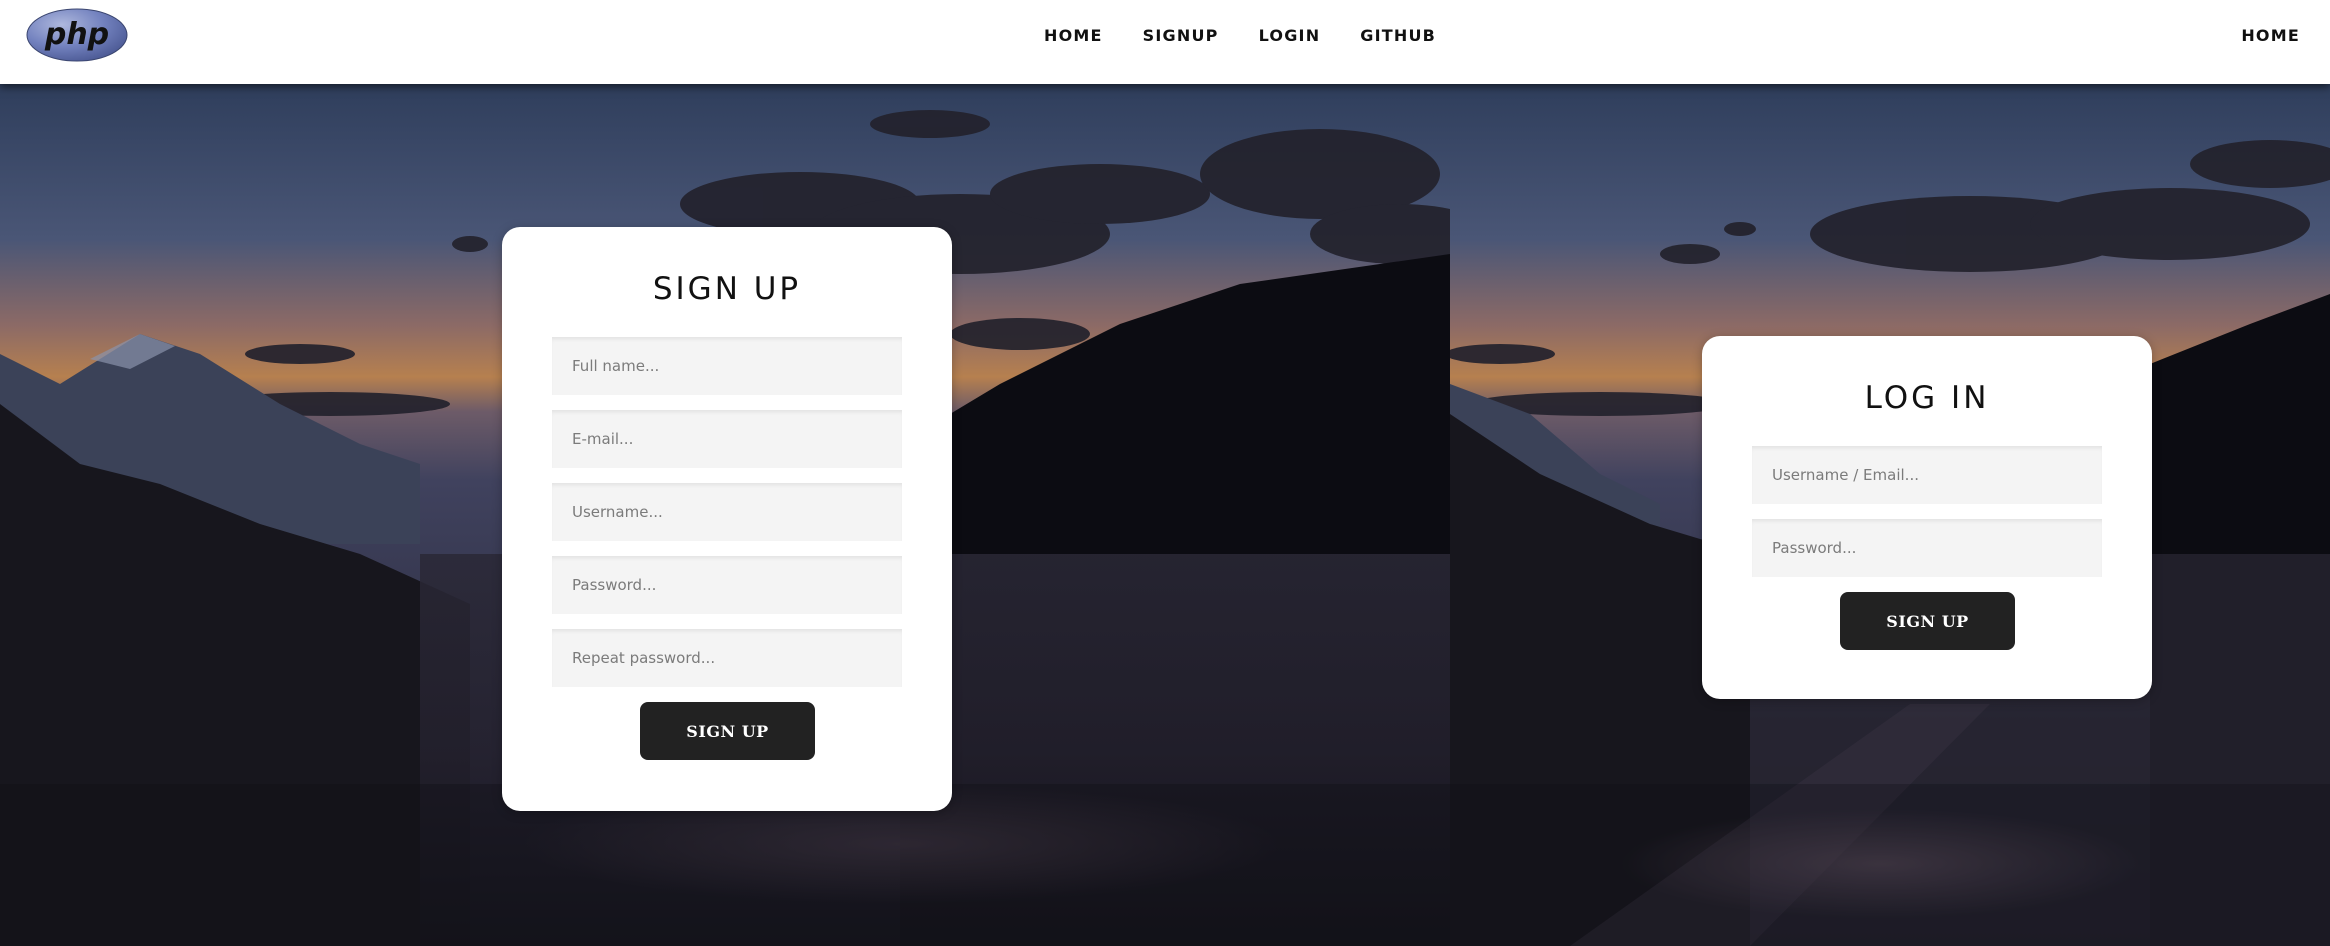  What do you see at coordinates (727, 658) in the screenshot?
I see `repeat-password-input` at bounding box center [727, 658].